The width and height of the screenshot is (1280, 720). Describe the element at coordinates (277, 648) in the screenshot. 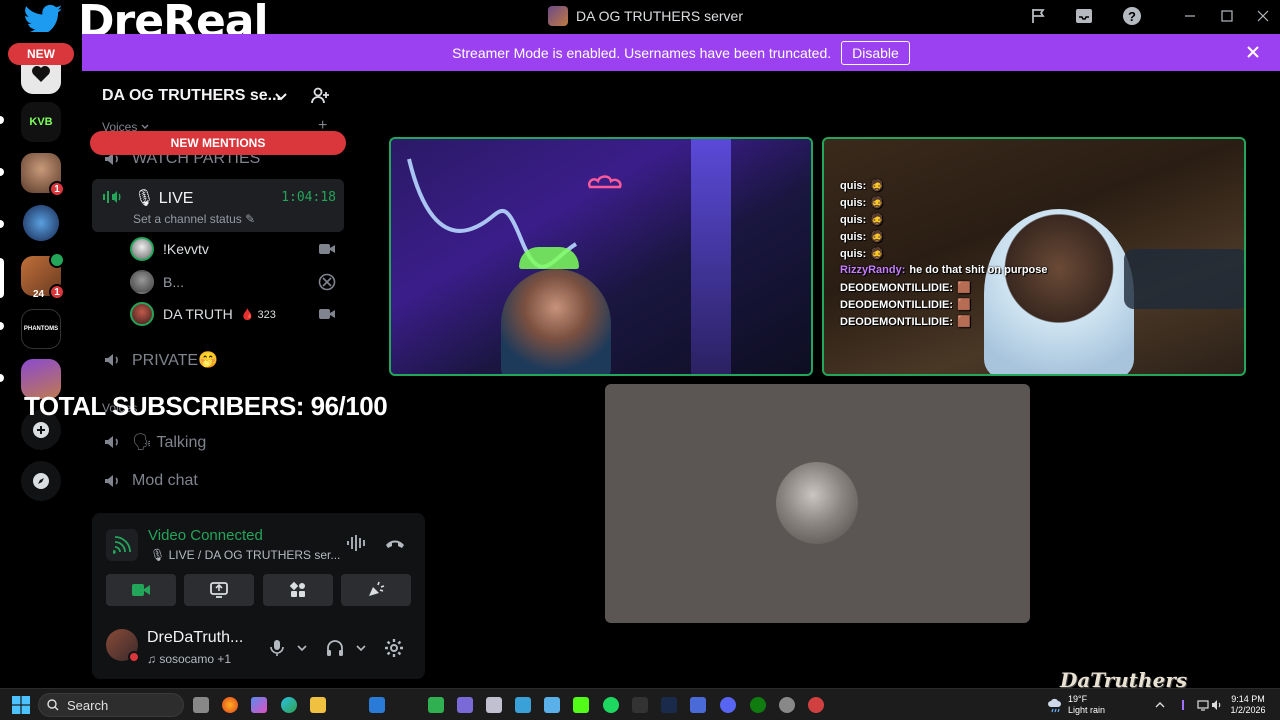

I see `microphone-icon` at that location.